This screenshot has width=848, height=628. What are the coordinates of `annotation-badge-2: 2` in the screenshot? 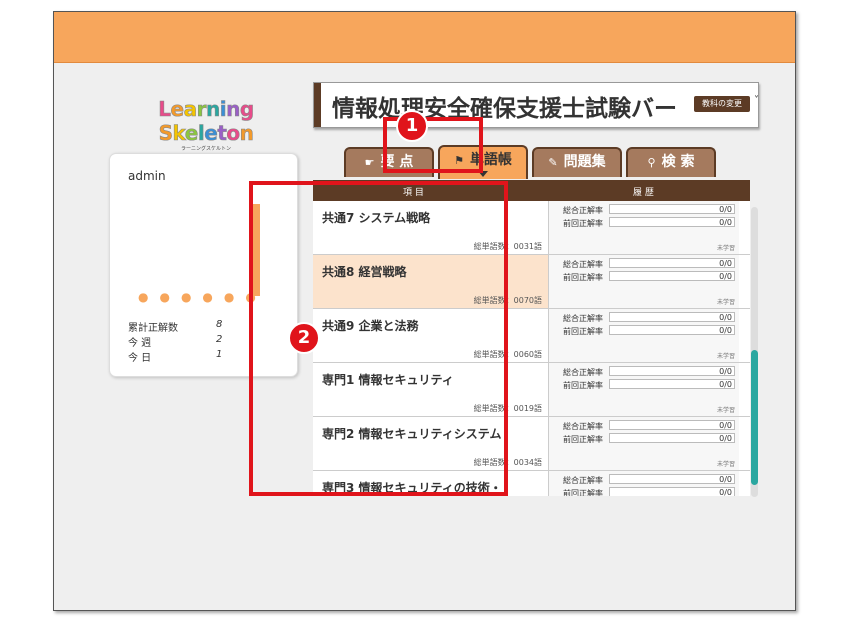 It's located at (304, 338).